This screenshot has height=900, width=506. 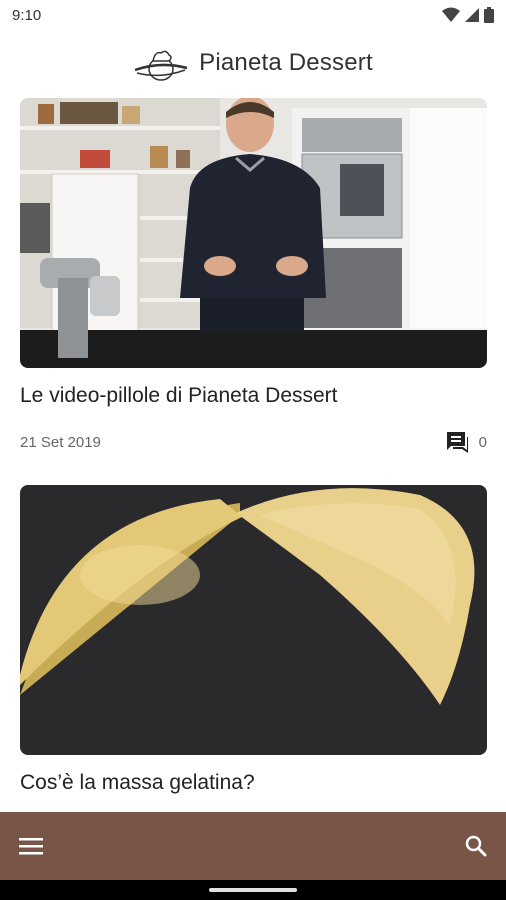 I want to click on article-date: 21 Set 2019, so click(x=60, y=442).